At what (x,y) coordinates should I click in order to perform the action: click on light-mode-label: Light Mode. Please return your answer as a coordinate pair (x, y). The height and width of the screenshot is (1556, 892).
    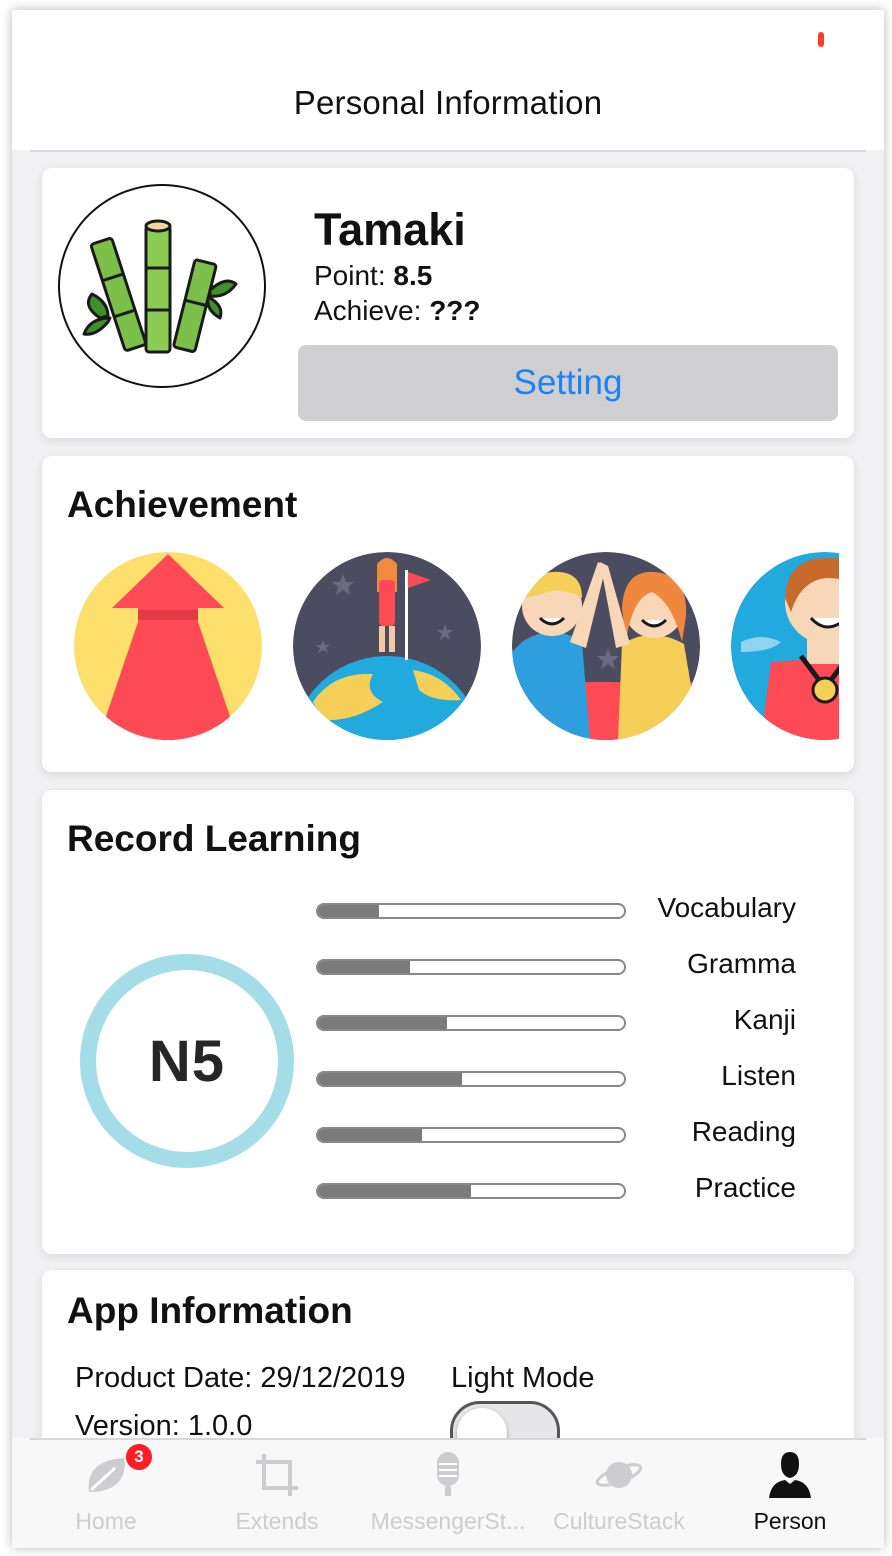
    Looking at the image, I should click on (523, 1378).